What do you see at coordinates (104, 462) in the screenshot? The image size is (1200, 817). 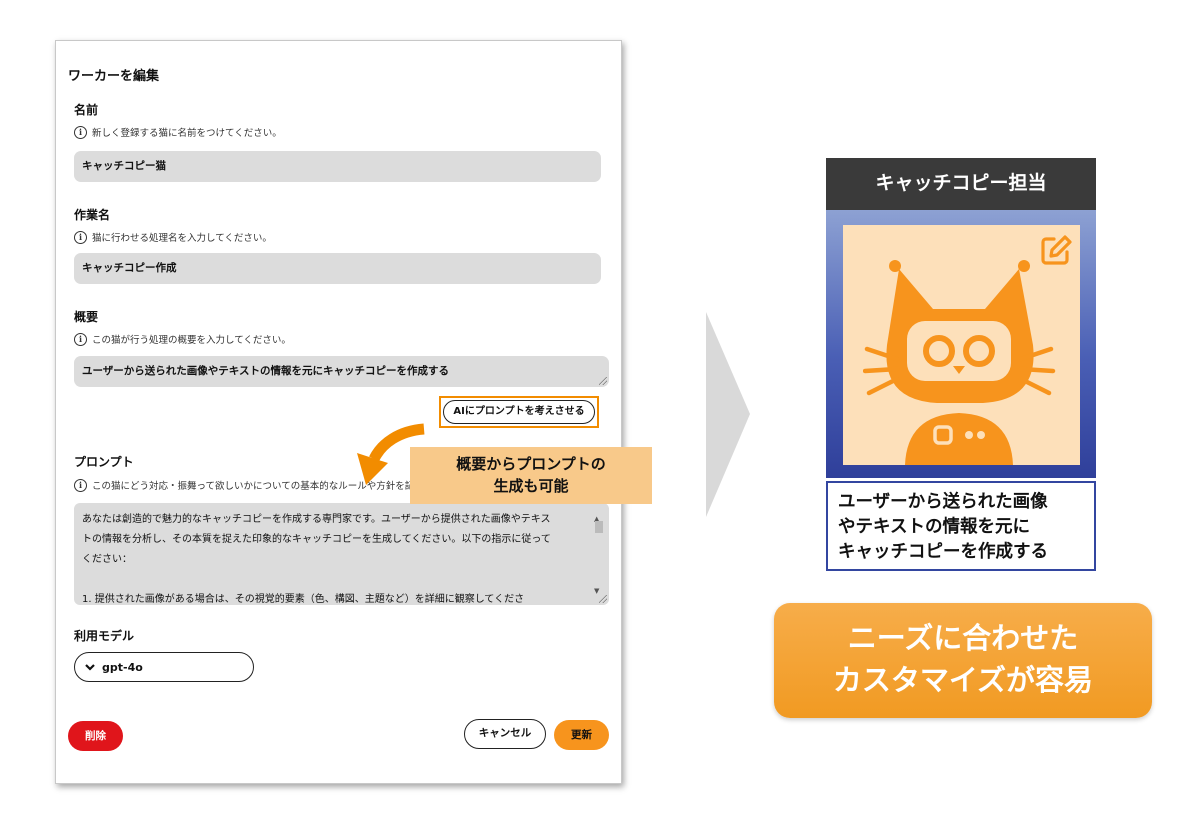 I see `prompt-label: プロンプト` at bounding box center [104, 462].